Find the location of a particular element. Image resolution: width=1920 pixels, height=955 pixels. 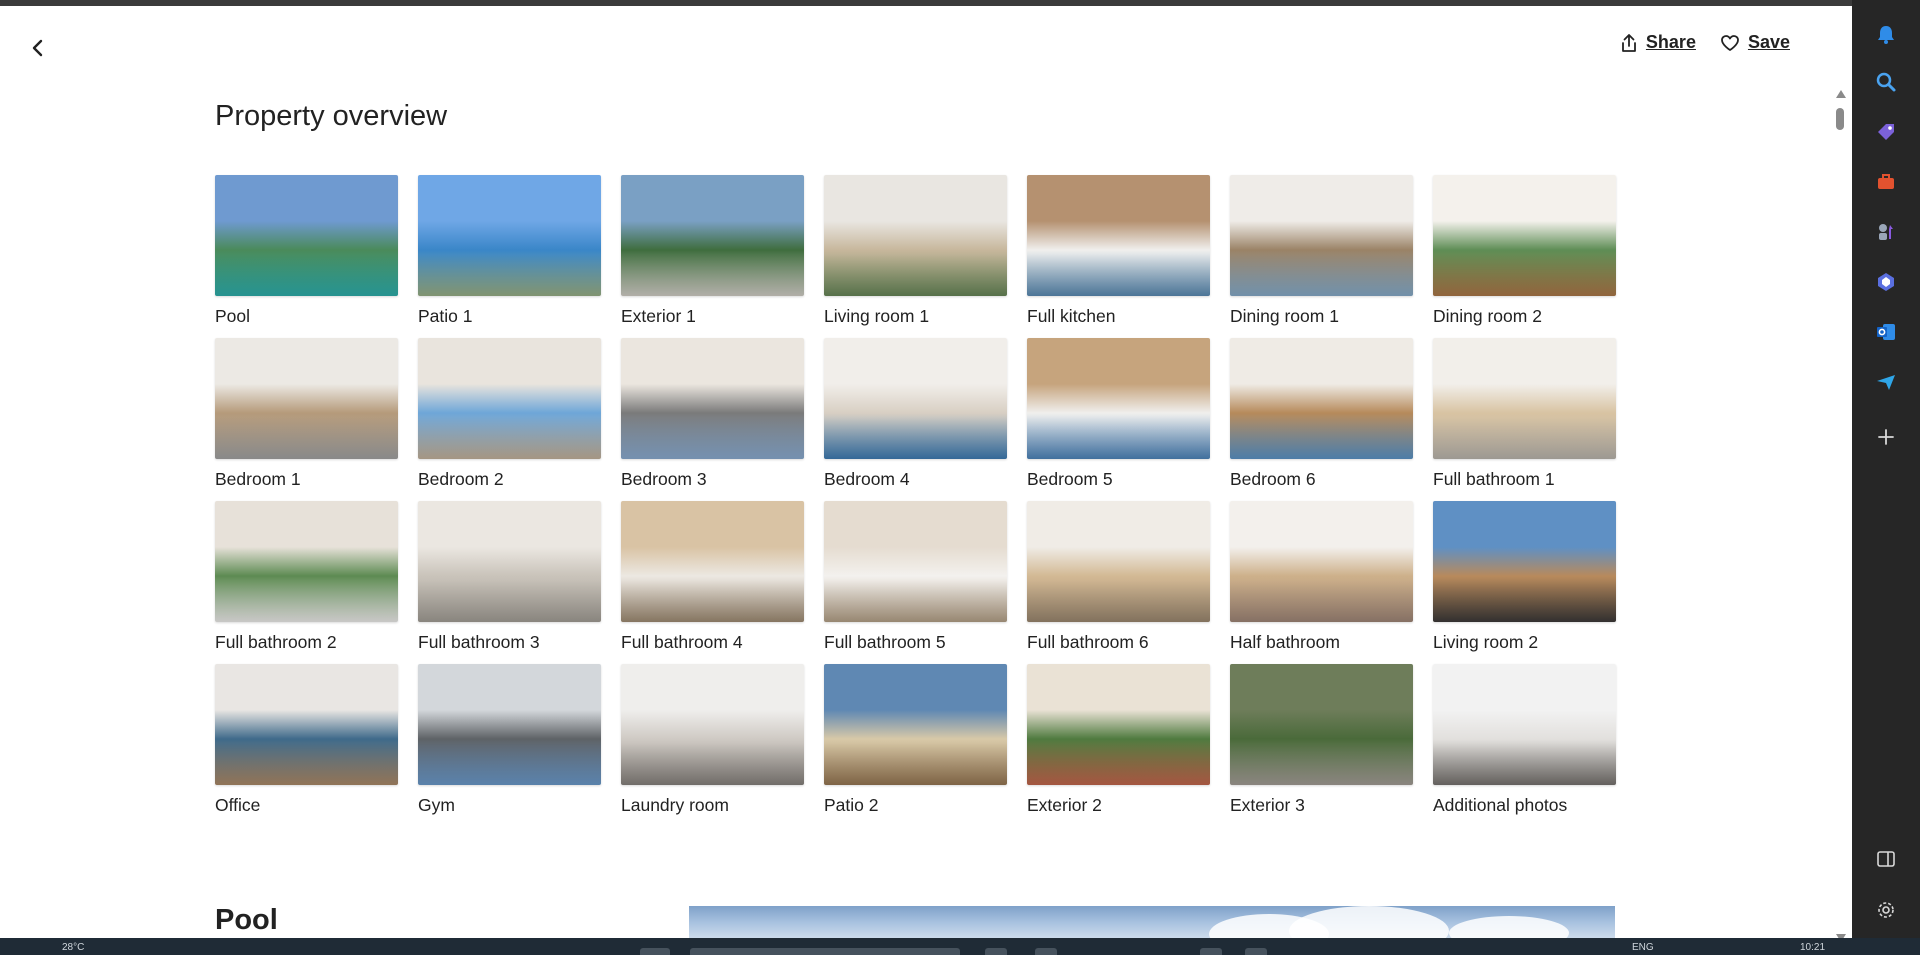

photo-category-tile: Full bathroom 1 is located at coordinates (1524, 414).